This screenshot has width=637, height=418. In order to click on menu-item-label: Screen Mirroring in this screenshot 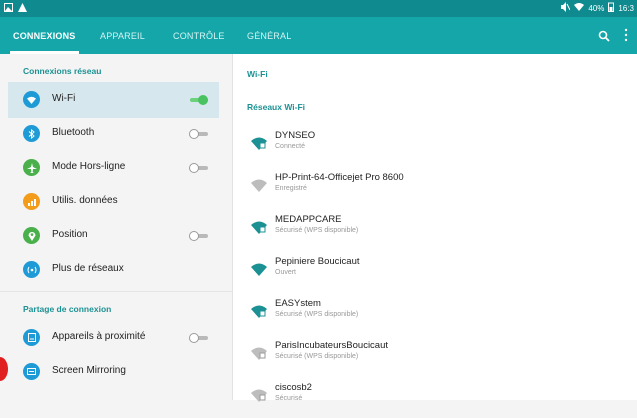, I will do `click(89, 370)`.